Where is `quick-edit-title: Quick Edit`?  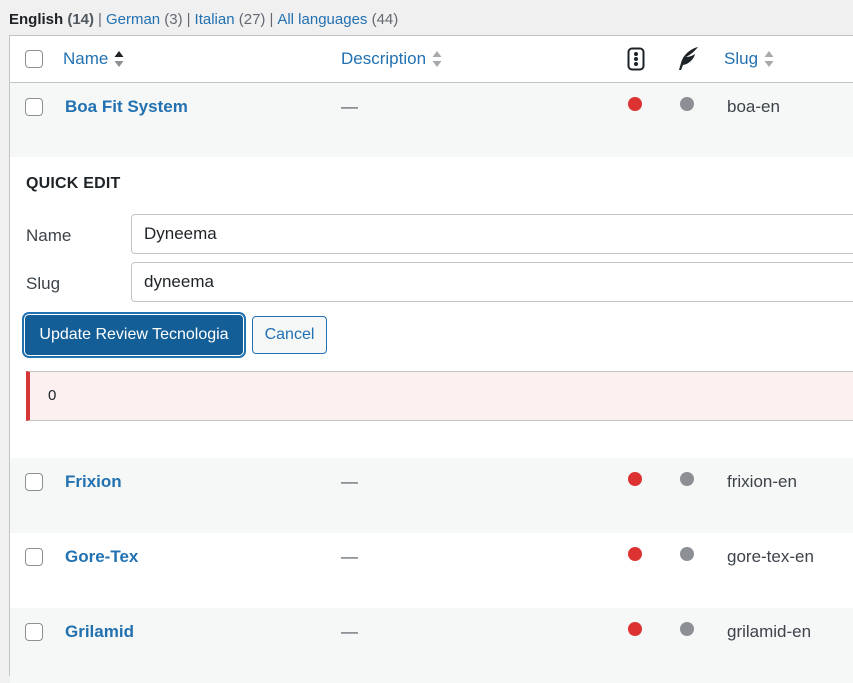
quick-edit-title: Quick Edit is located at coordinates (73, 183).